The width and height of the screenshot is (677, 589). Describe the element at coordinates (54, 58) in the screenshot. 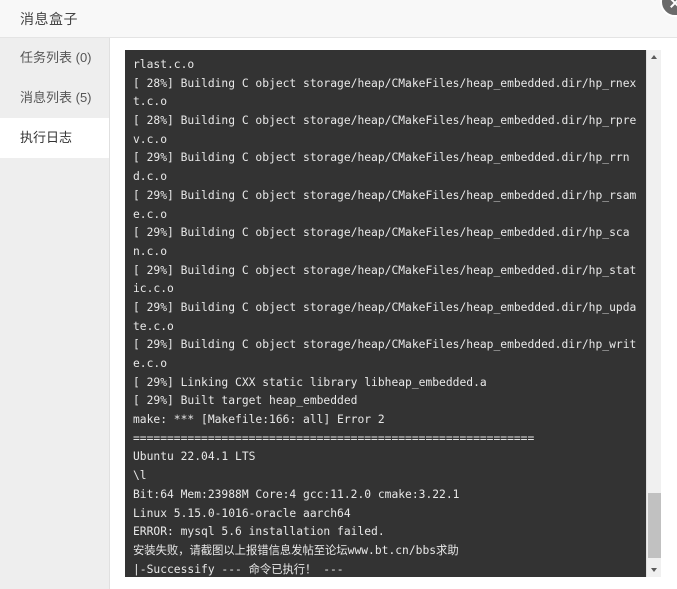

I see `sidebar-item-task-list: 任务列表 (0)` at that location.